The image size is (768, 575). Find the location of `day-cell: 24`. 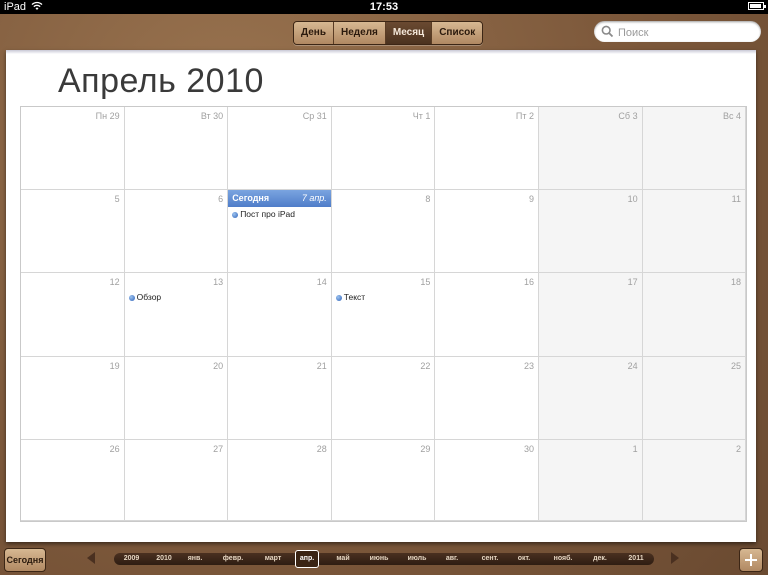

day-cell: 24 is located at coordinates (591, 398).